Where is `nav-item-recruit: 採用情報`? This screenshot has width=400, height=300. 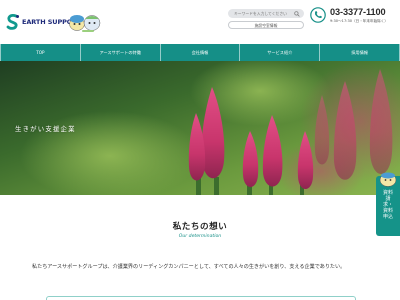
nav-item-recruit: 採用情報 is located at coordinates (360, 52).